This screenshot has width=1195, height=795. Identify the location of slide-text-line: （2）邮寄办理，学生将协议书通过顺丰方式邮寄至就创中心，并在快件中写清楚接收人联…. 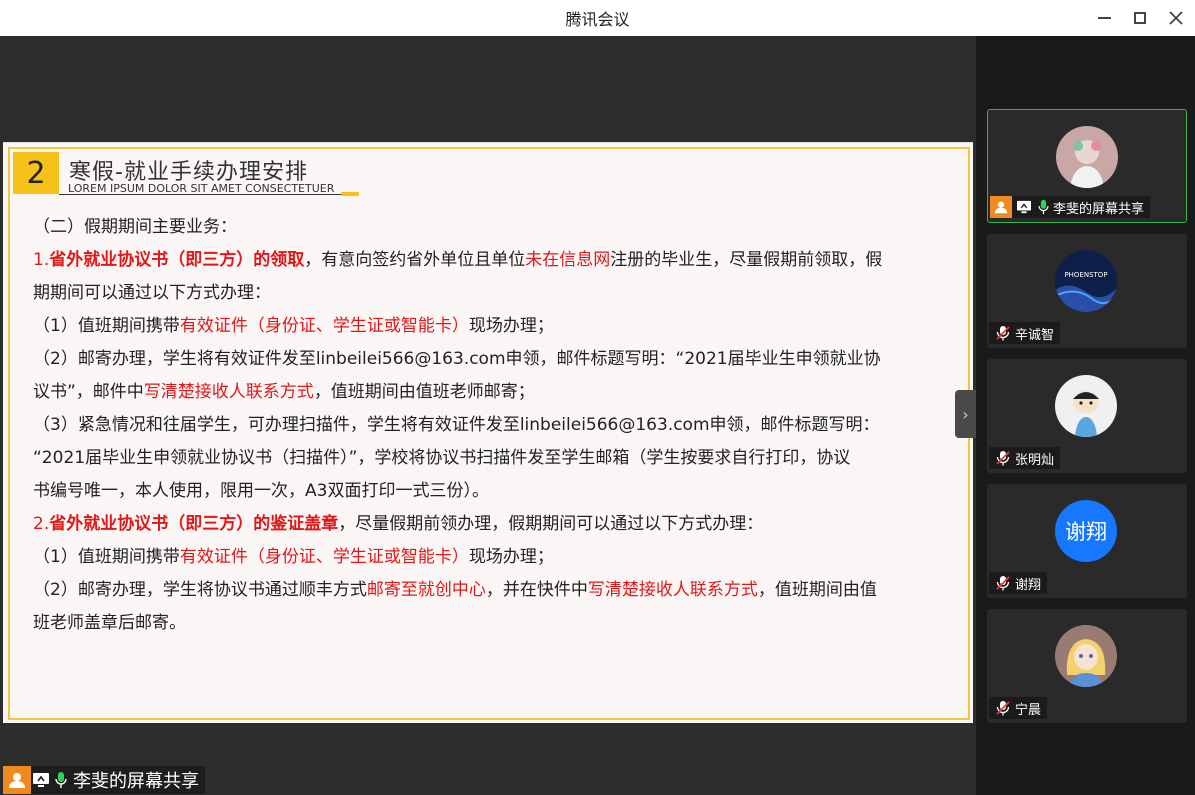
(493, 590).